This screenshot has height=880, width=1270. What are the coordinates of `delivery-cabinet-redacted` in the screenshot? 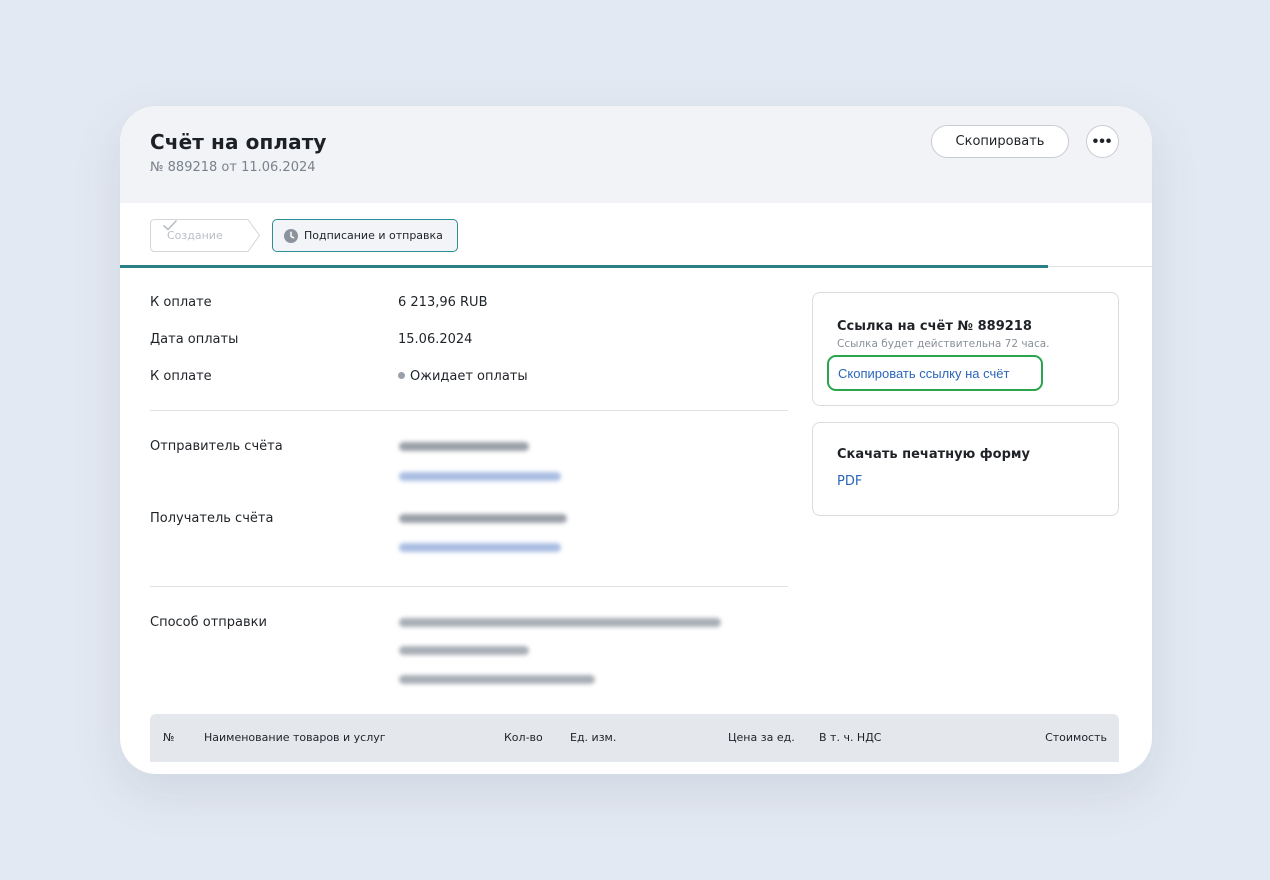 It's located at (497, 679).